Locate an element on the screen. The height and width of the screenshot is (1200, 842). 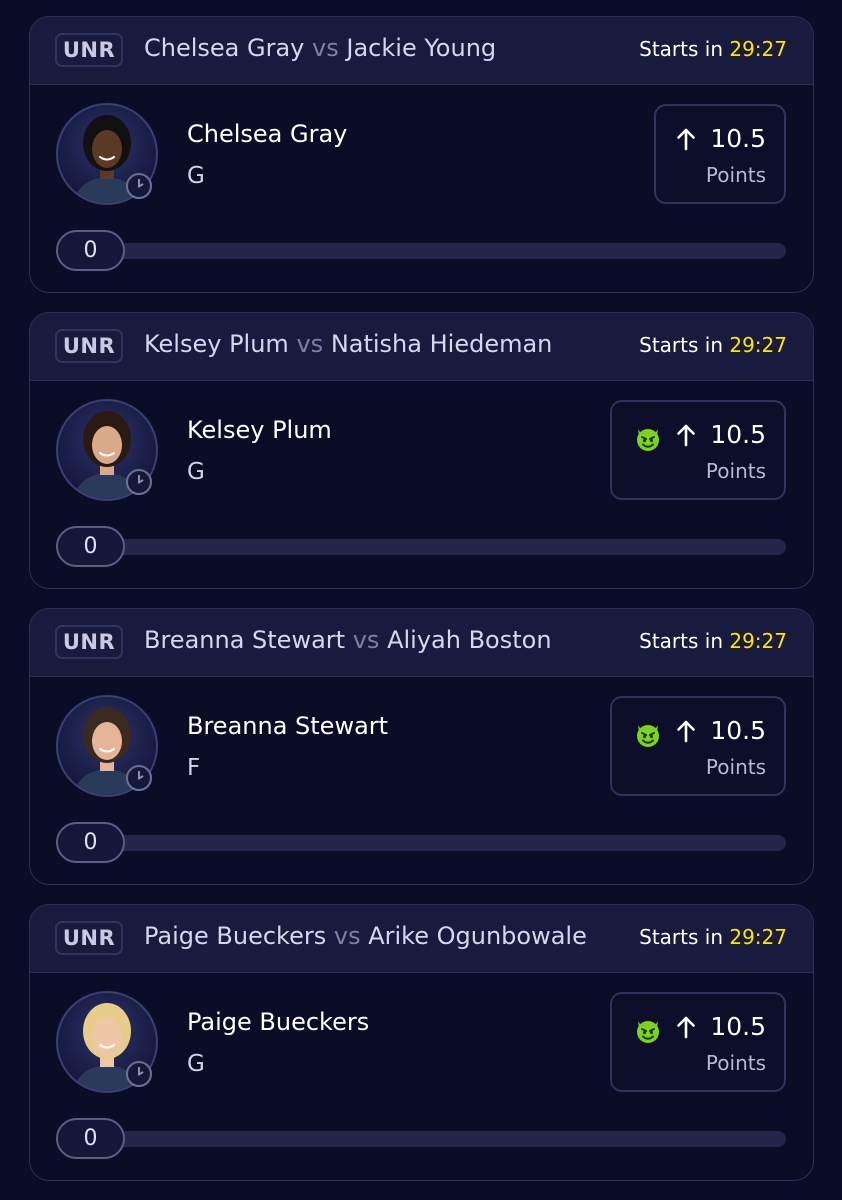
matchup-player-a: Breanna Stewart is located at coordinates (245, 640).